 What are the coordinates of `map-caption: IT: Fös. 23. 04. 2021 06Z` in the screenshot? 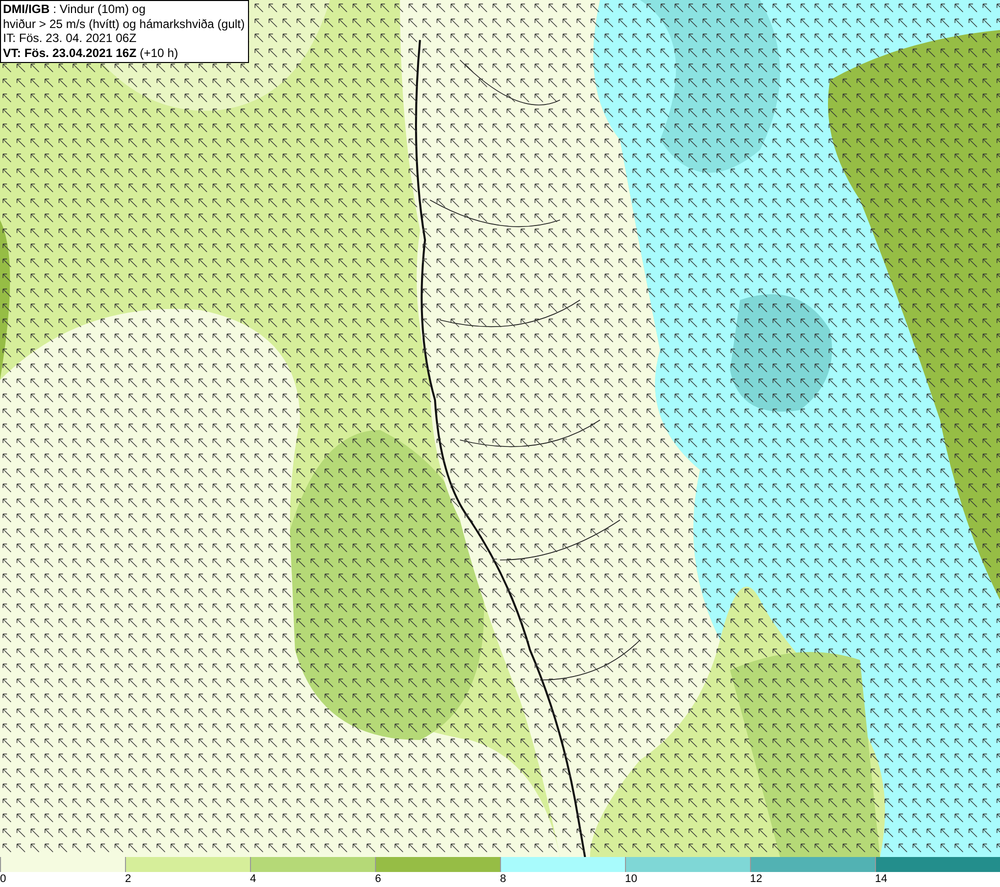 It's located at (70, 38).